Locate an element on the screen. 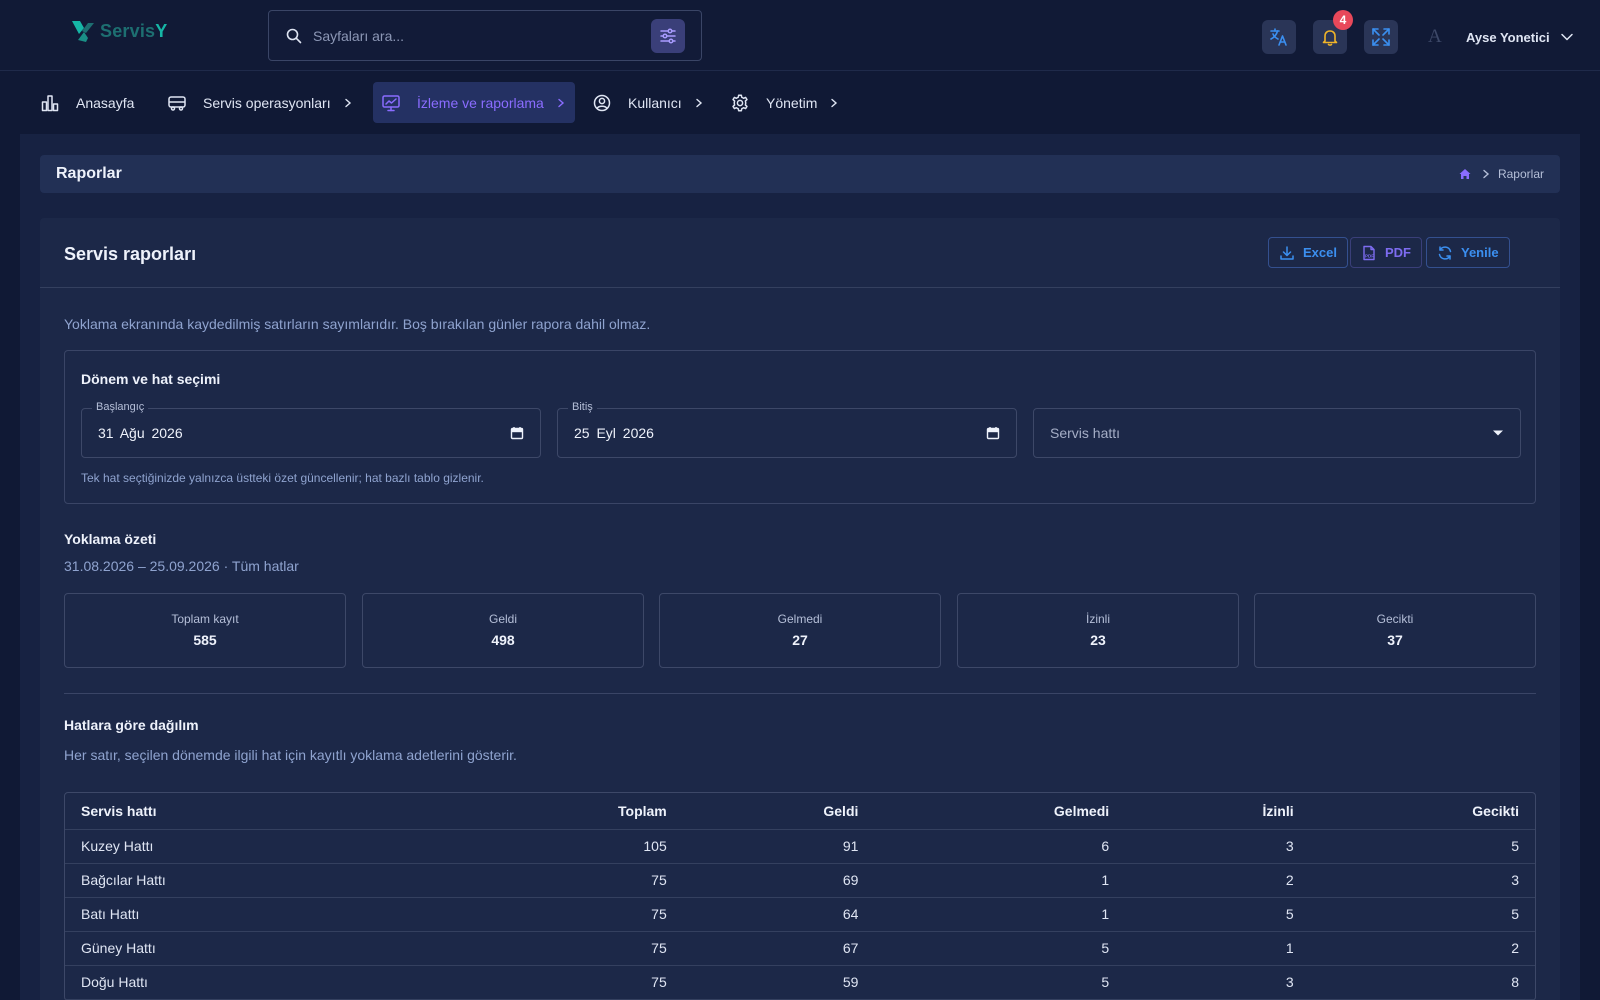  monitor-chart-icon is located at coordinates (391, 103).